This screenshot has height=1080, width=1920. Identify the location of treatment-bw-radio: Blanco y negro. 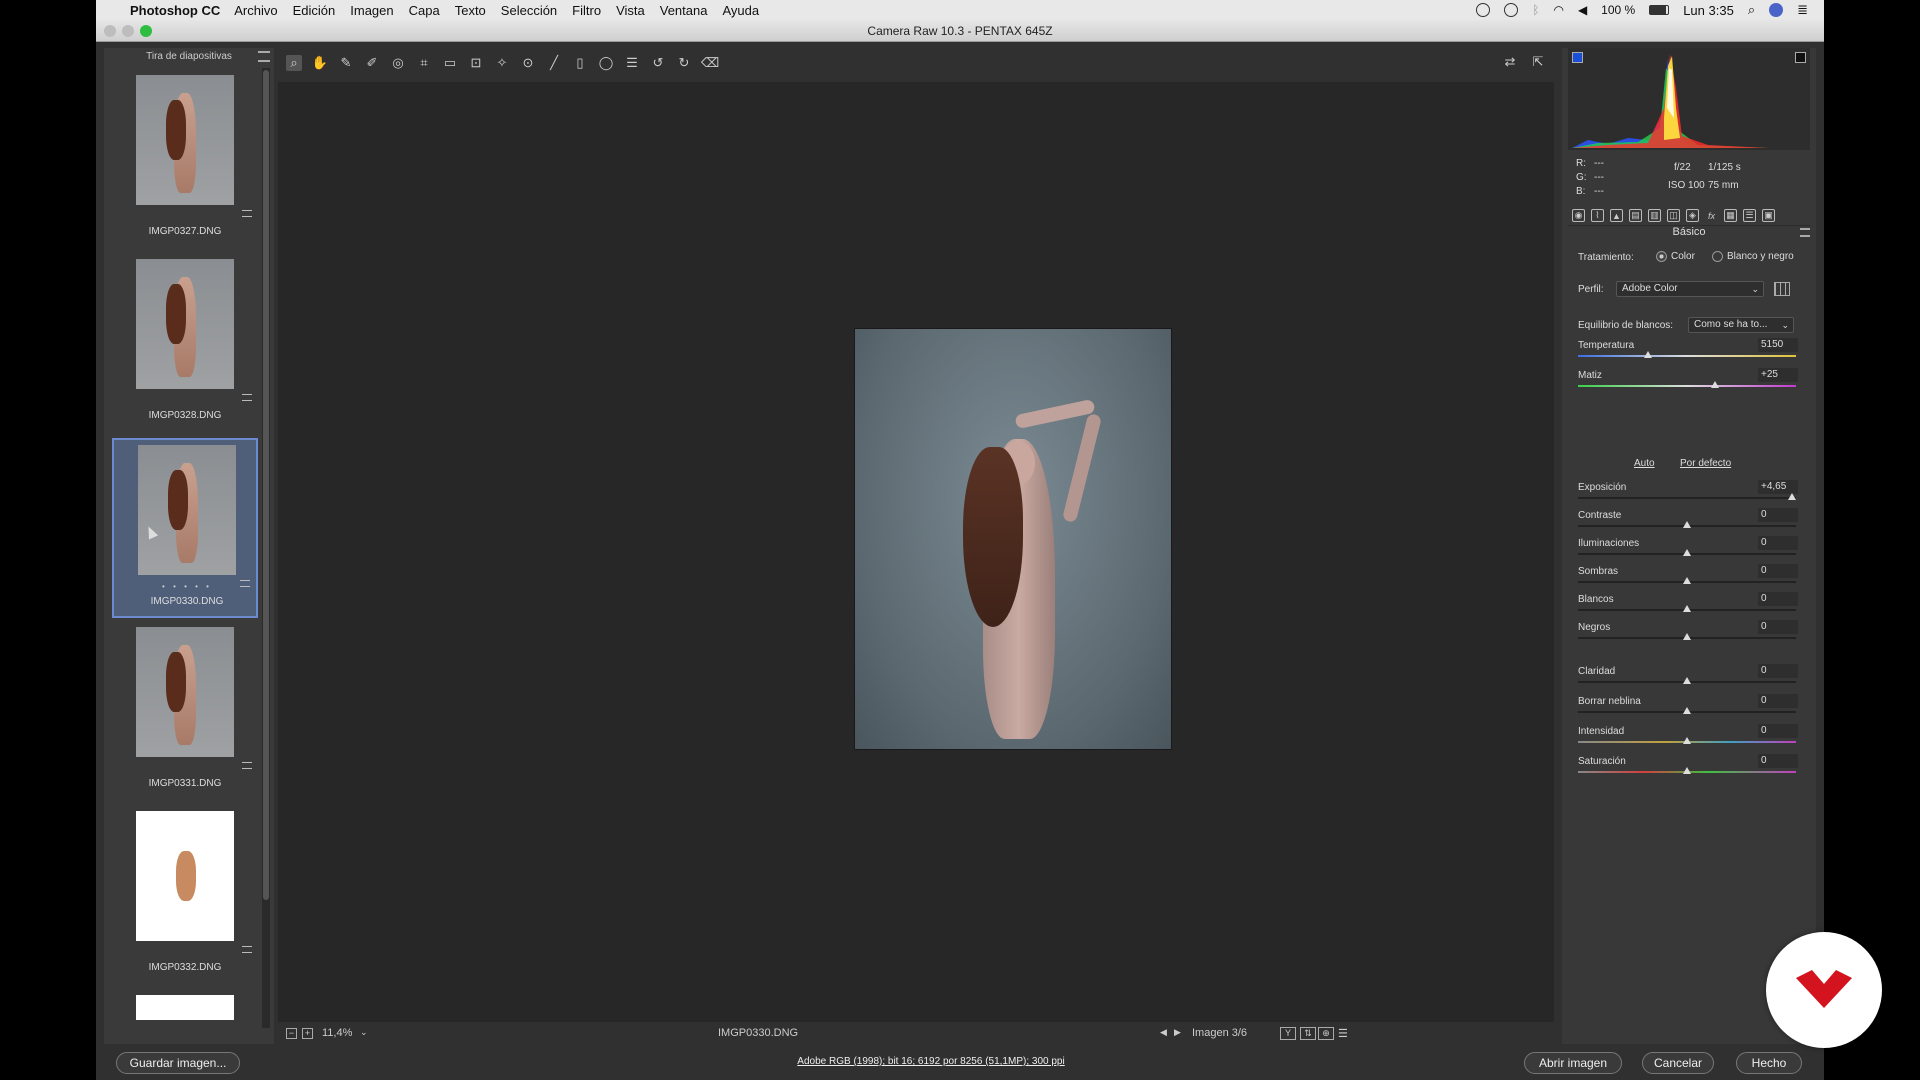
(1753, 256).